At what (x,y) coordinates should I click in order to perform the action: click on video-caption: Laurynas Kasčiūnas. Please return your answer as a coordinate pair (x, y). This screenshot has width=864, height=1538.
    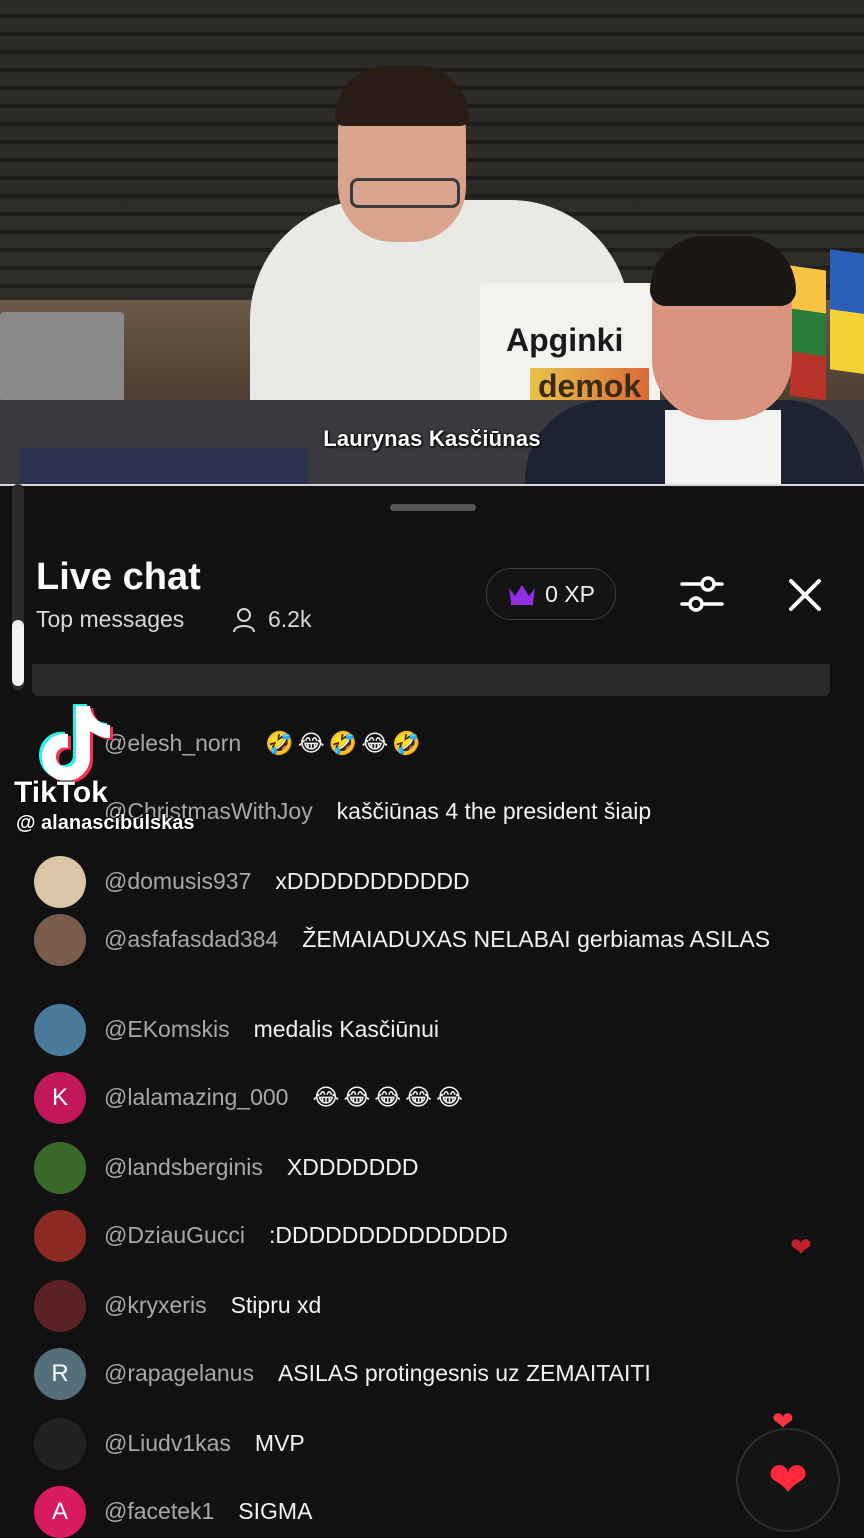
    Looking at the image, I should click on (432, 438).